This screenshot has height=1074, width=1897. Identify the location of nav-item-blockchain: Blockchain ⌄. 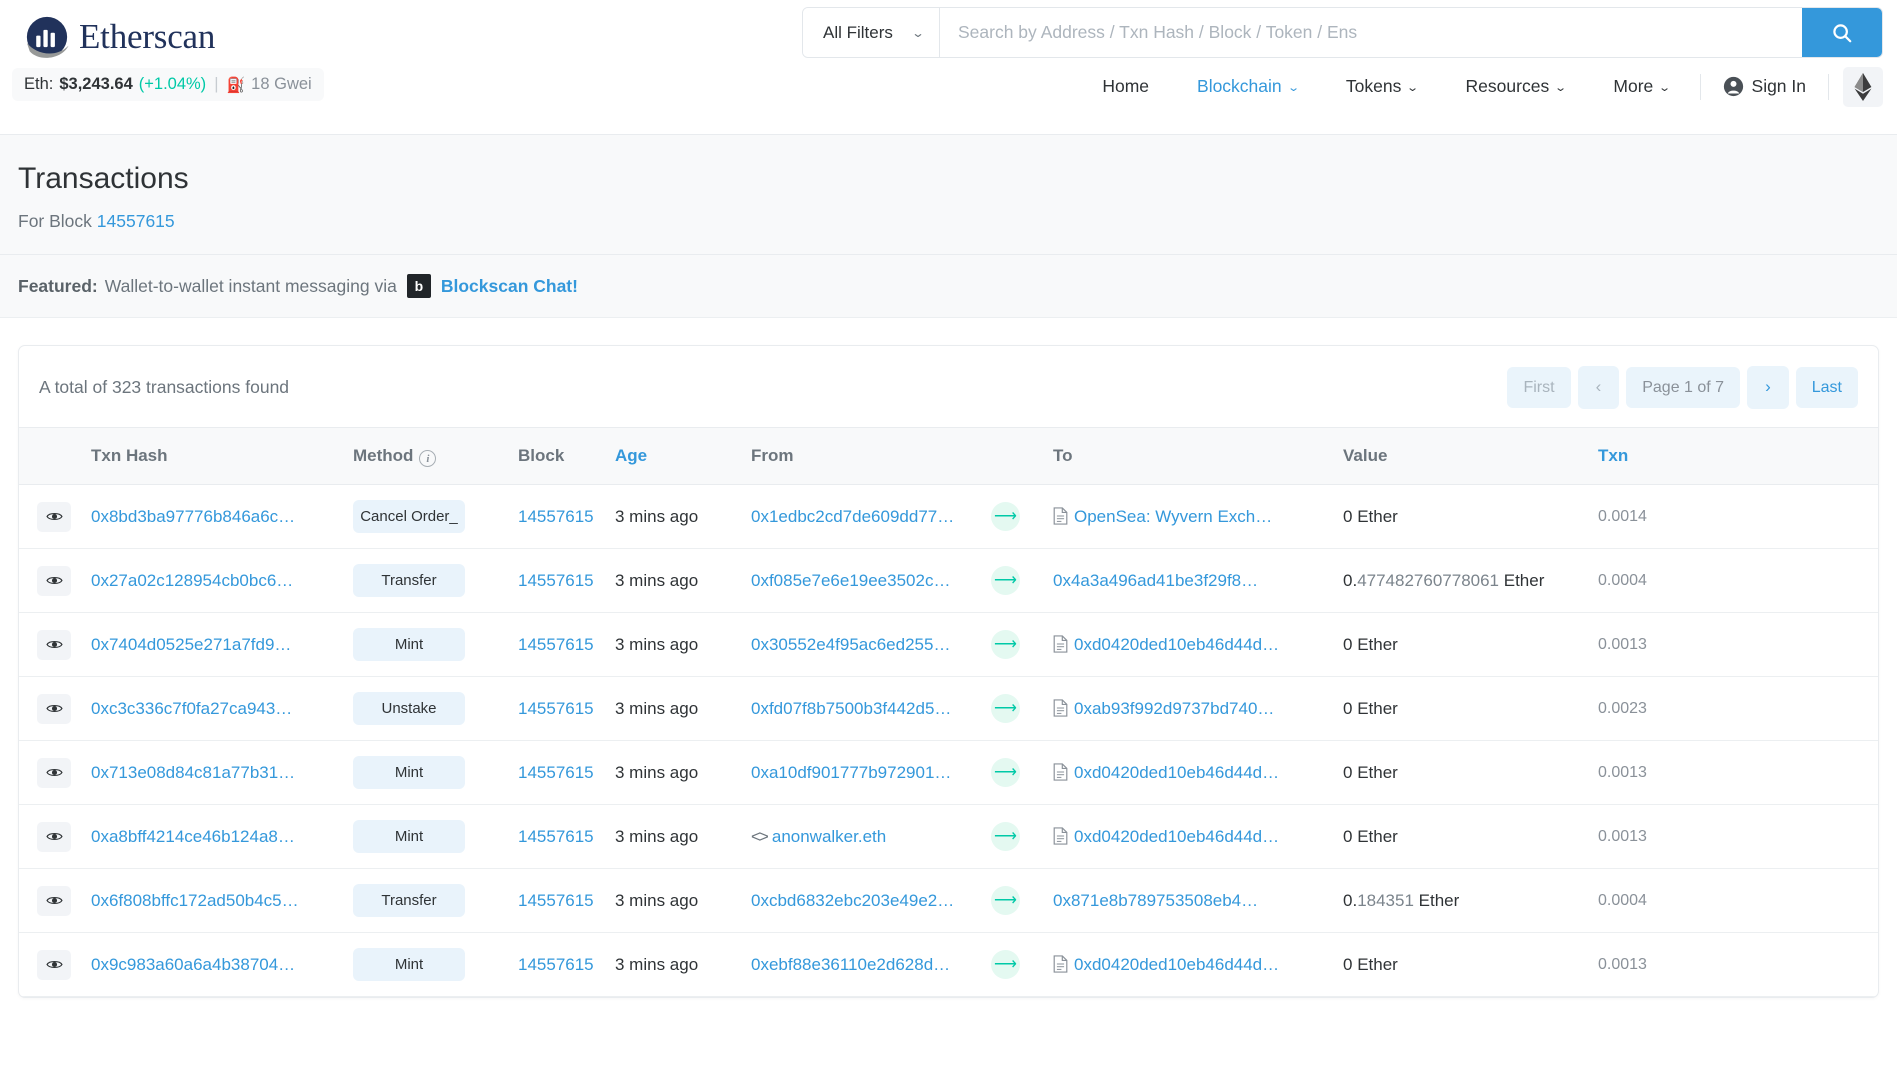
(1247, 86).